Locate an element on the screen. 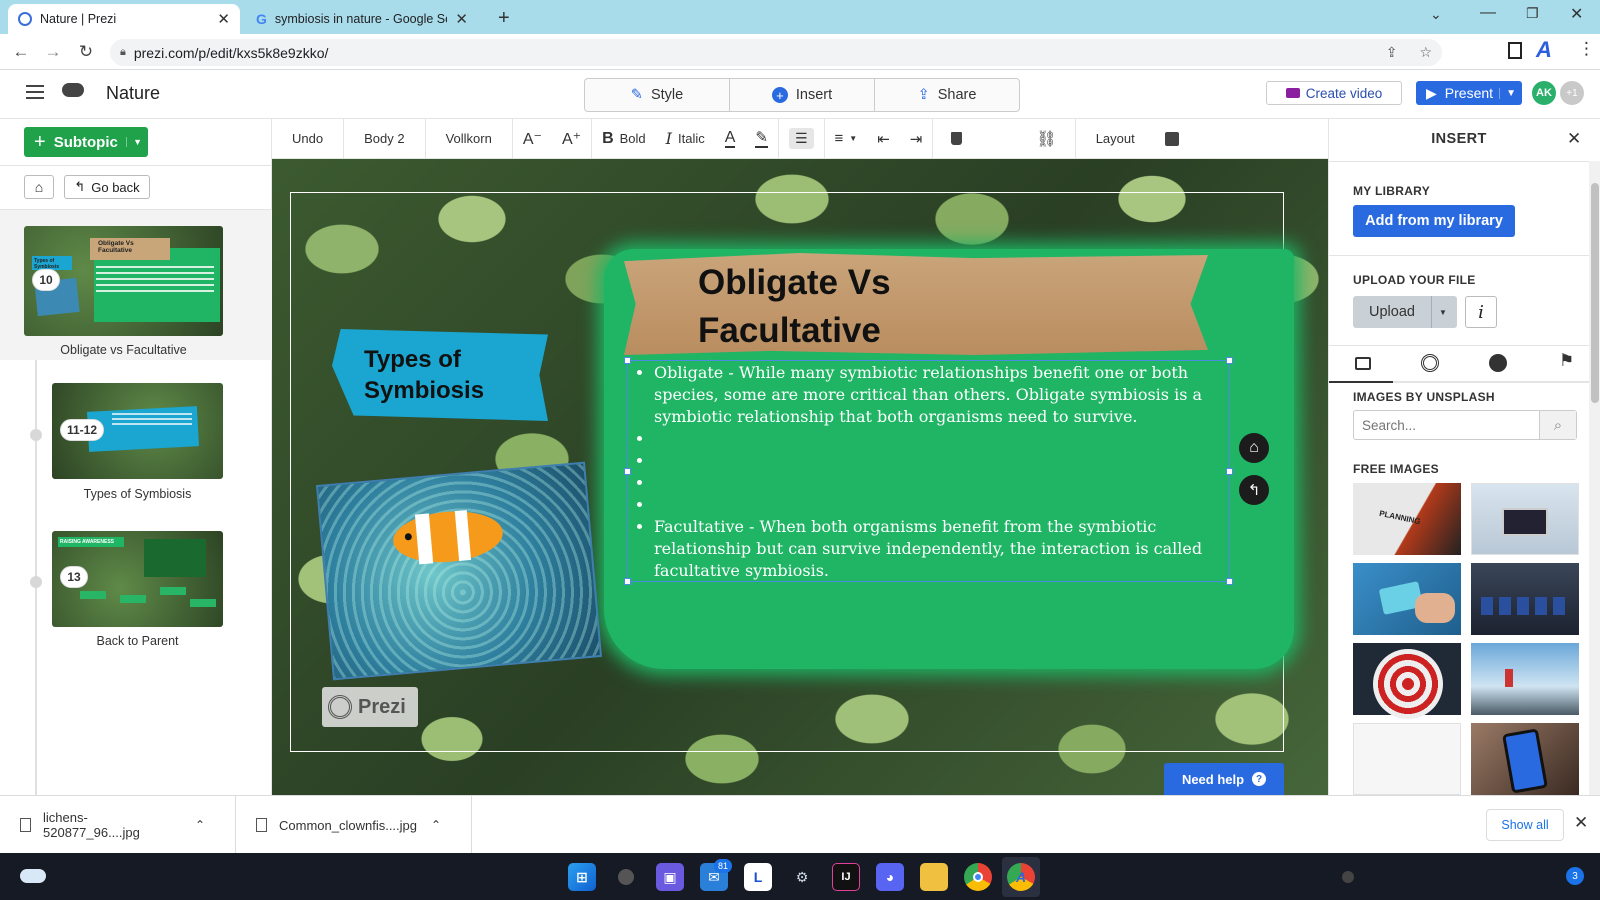 This screenshot has width=1600, height=900. maximize-icon: ❐ is located at coordinates (1532, 13).